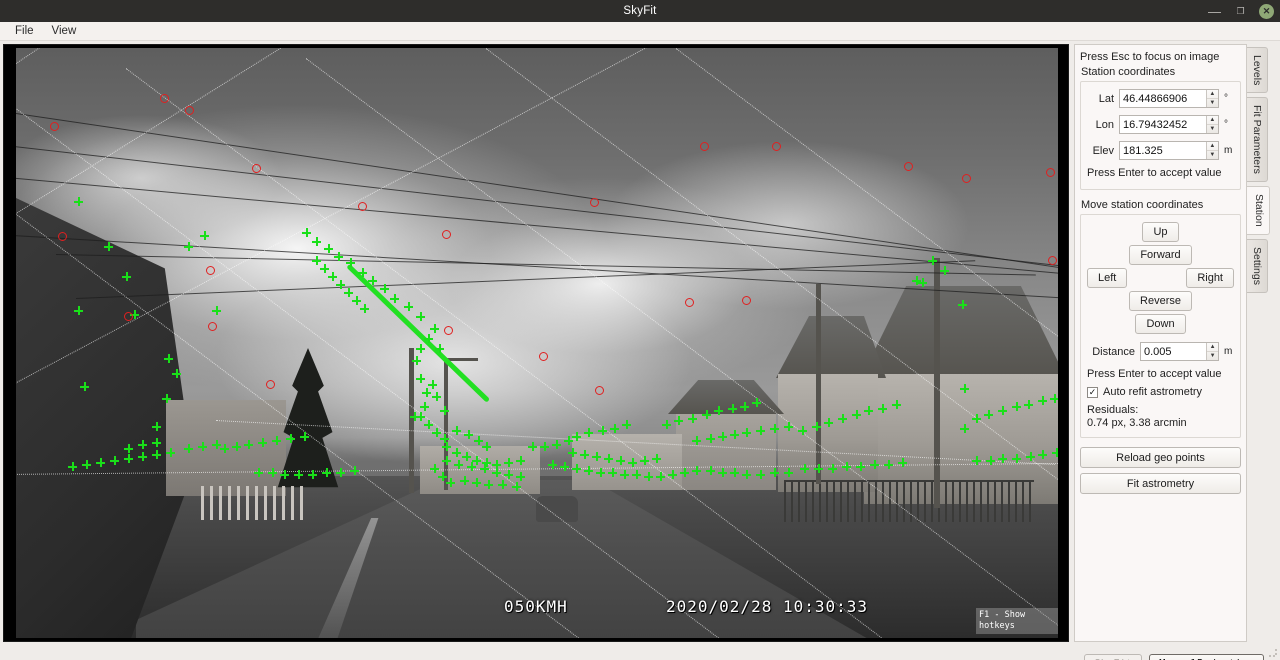  I want to click on lat-spin-down-icon: ▼, so click(1212, 103).